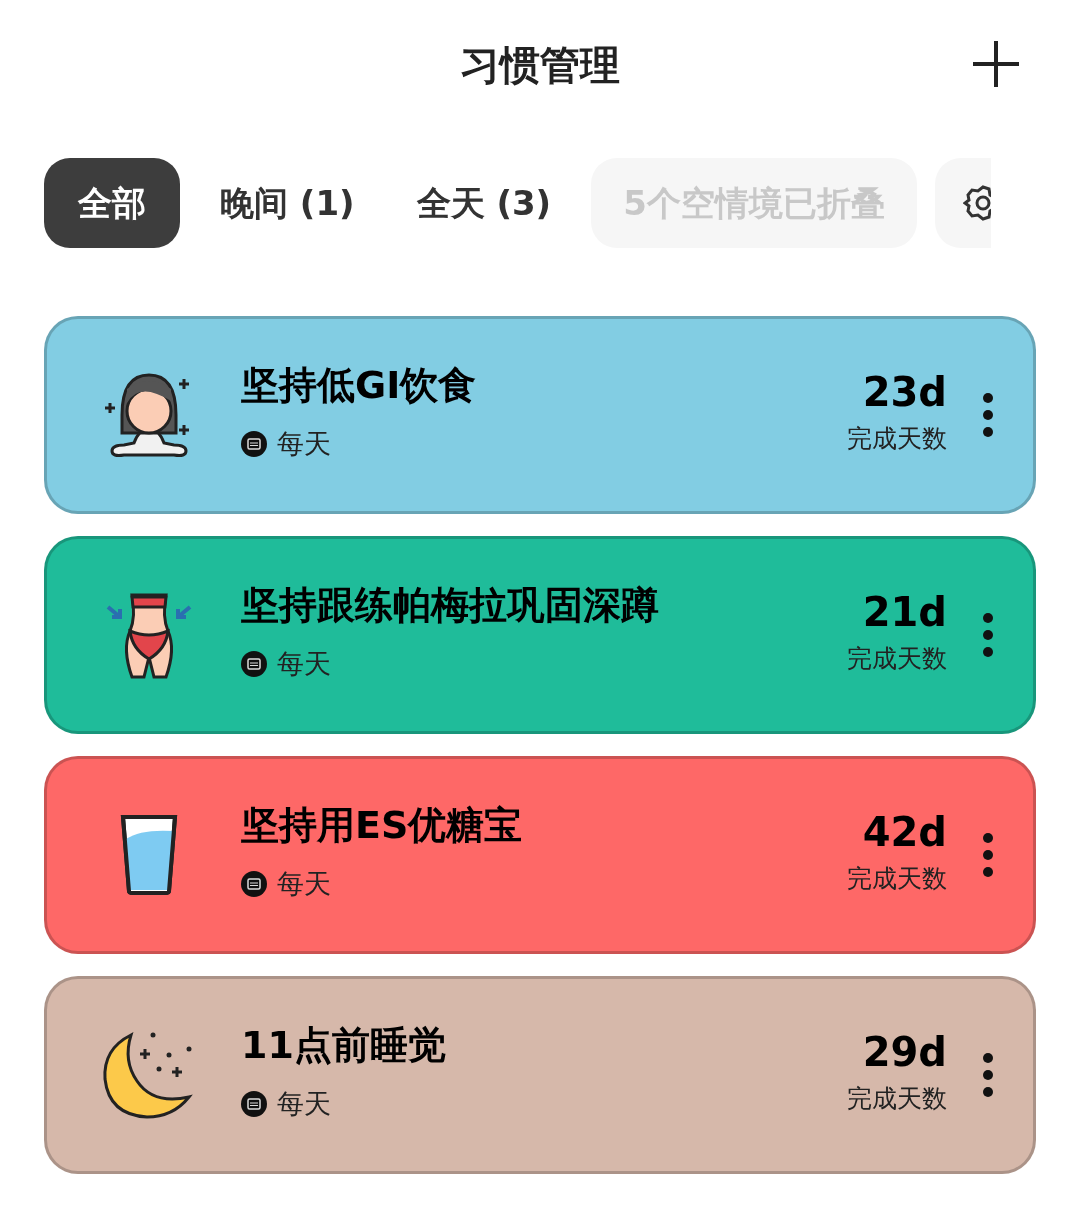  Describe the element at coordinates (382, 824) in the screenshot. I see `habit-title: 坚持用ES优糖宝` at that location.